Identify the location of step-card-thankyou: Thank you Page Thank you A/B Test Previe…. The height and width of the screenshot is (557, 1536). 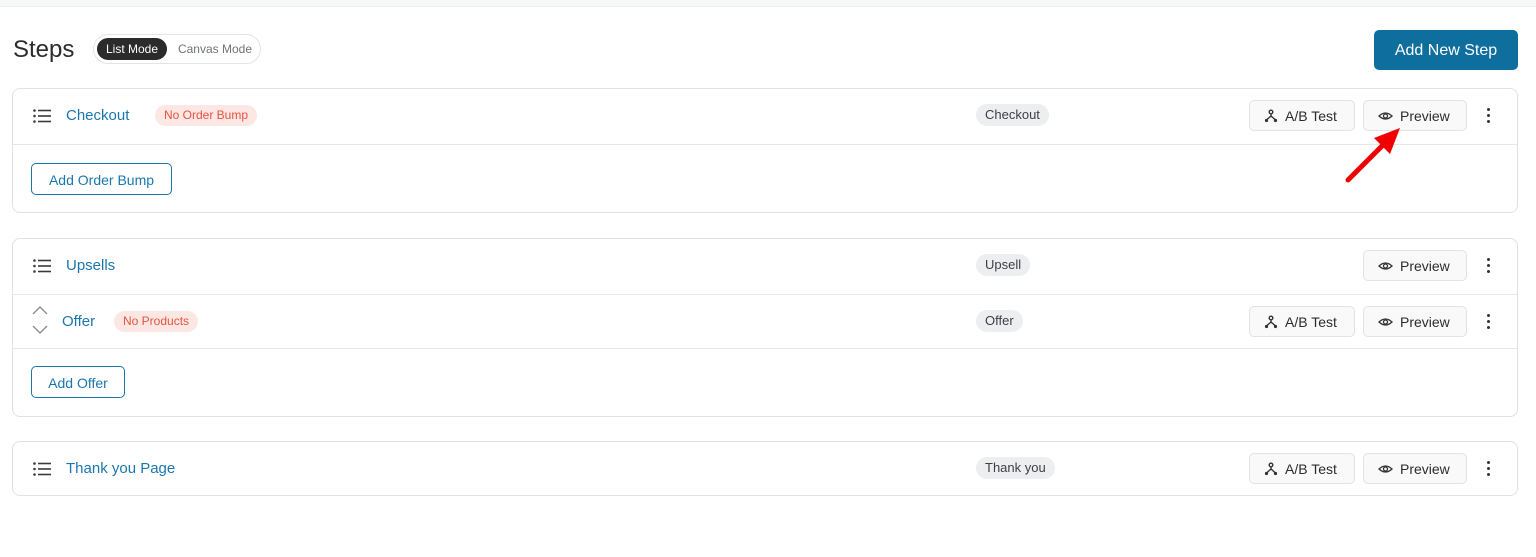
(765, 468).